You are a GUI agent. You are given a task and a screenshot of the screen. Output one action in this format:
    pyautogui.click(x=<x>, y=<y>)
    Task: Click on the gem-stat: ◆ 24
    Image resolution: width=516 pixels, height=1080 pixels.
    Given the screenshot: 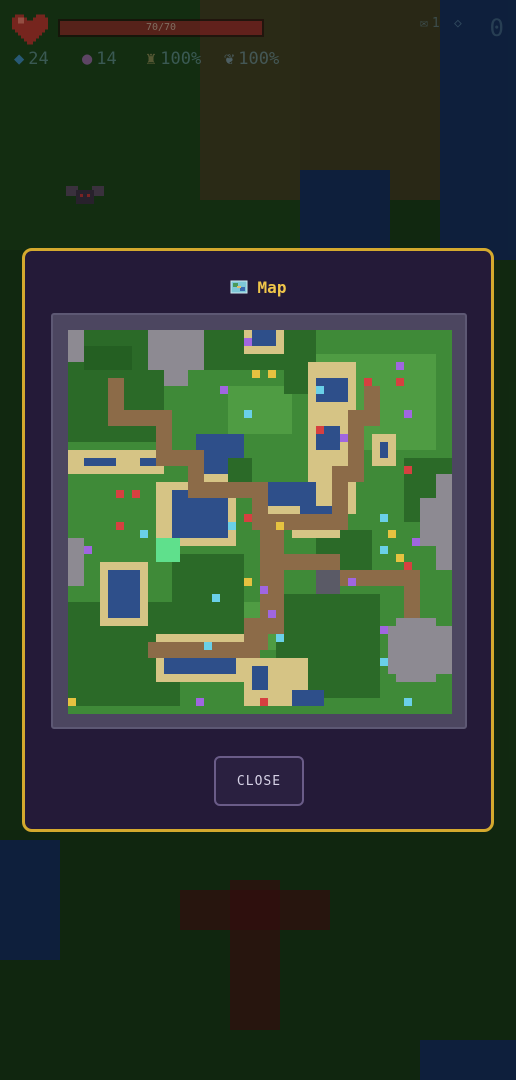 What is the action you would take?
    pyautogui.click(x=31, y=59)
    